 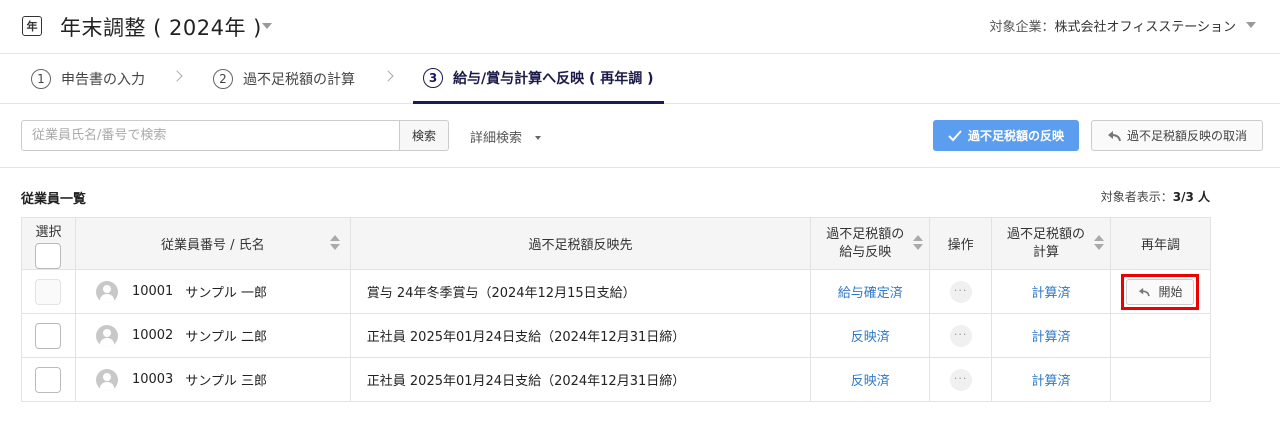 I want to click on cancel-apply-button: 過不足税額反映の取消, so click(x=1177, y=135).